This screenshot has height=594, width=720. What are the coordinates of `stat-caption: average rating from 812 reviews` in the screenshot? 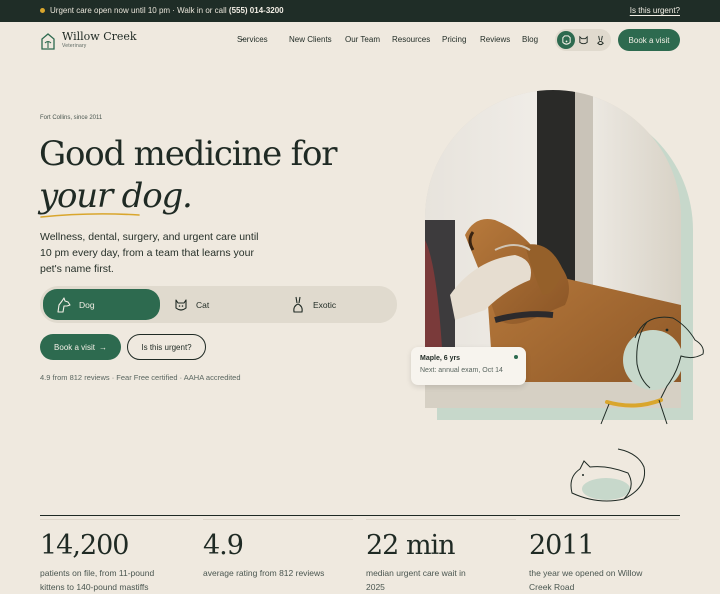 It's located at (264, 573).